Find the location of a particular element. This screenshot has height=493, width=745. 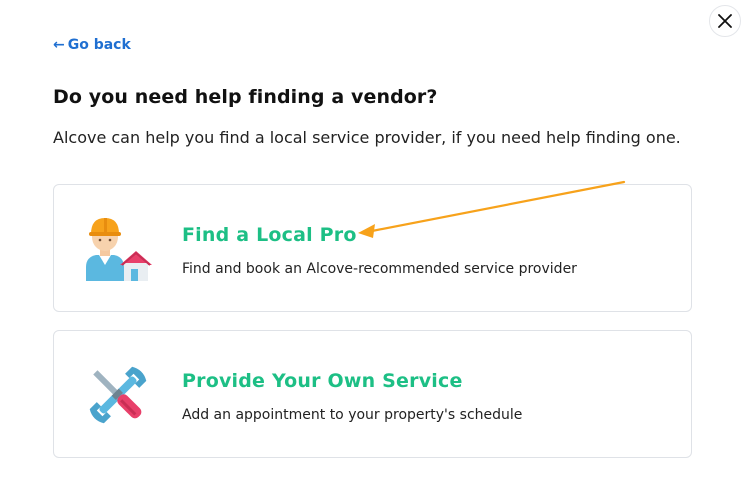

provide-own-service-title: Provide Your Own Service is located at coordinates (322, 381).